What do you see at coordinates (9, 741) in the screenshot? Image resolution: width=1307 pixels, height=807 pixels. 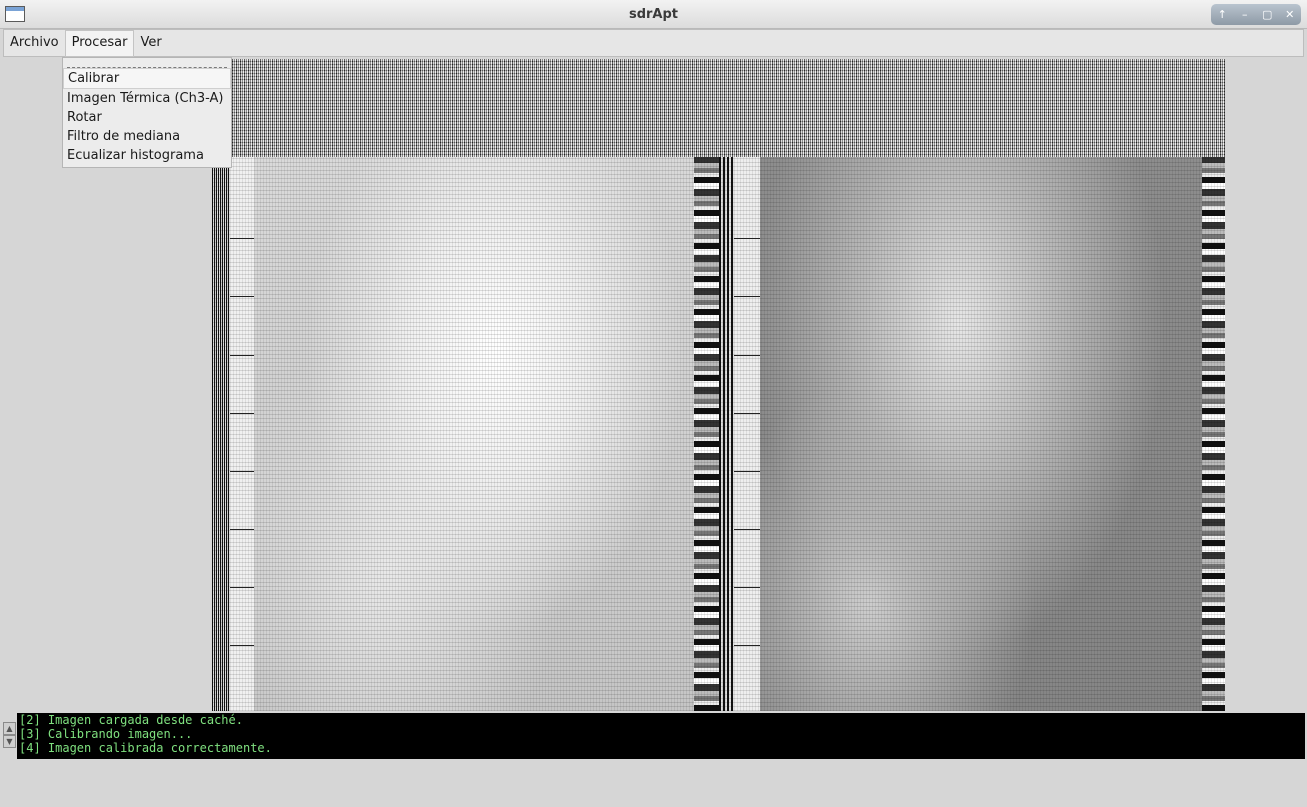 I see `scroll-down-icon: ▼` at bounding box center [9, 741].